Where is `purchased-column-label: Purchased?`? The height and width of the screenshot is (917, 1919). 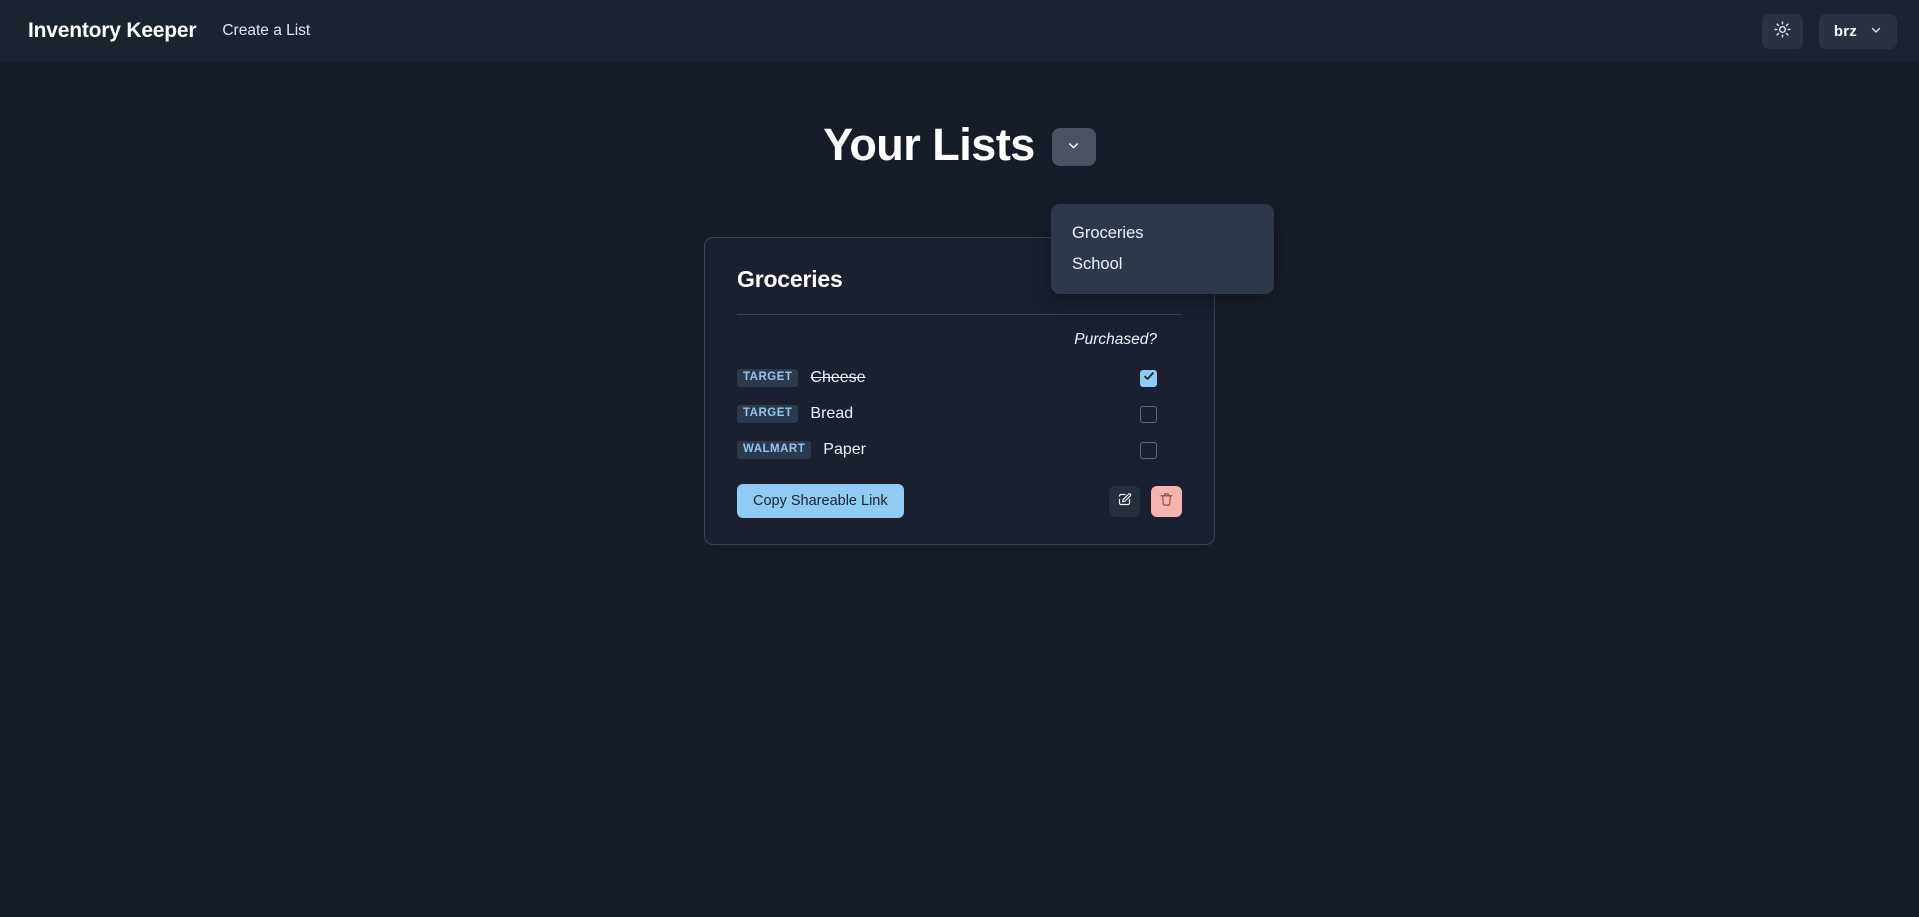
purchased-column-label: Purchased? is located at coordinates (1115, 339).